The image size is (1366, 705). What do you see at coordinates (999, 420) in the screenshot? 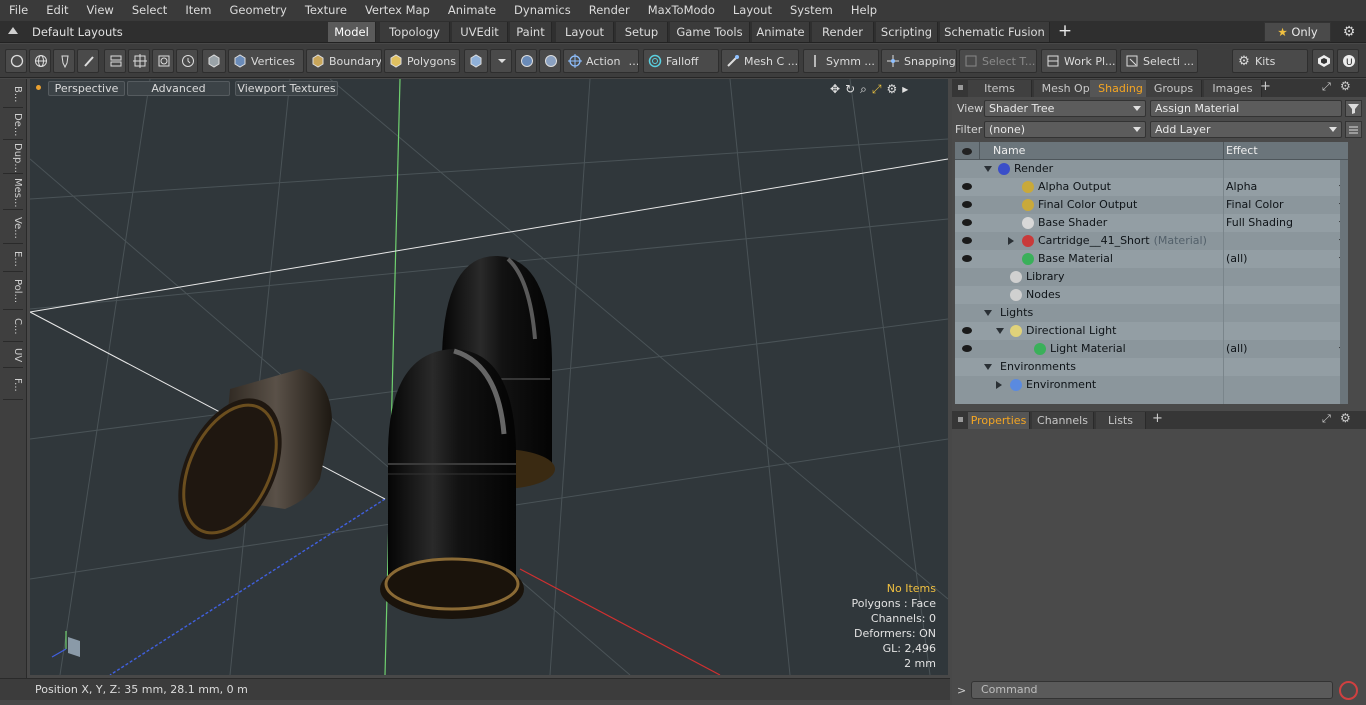
I see `panel-tab-properties: Properties` at bounding box center [999, 420].